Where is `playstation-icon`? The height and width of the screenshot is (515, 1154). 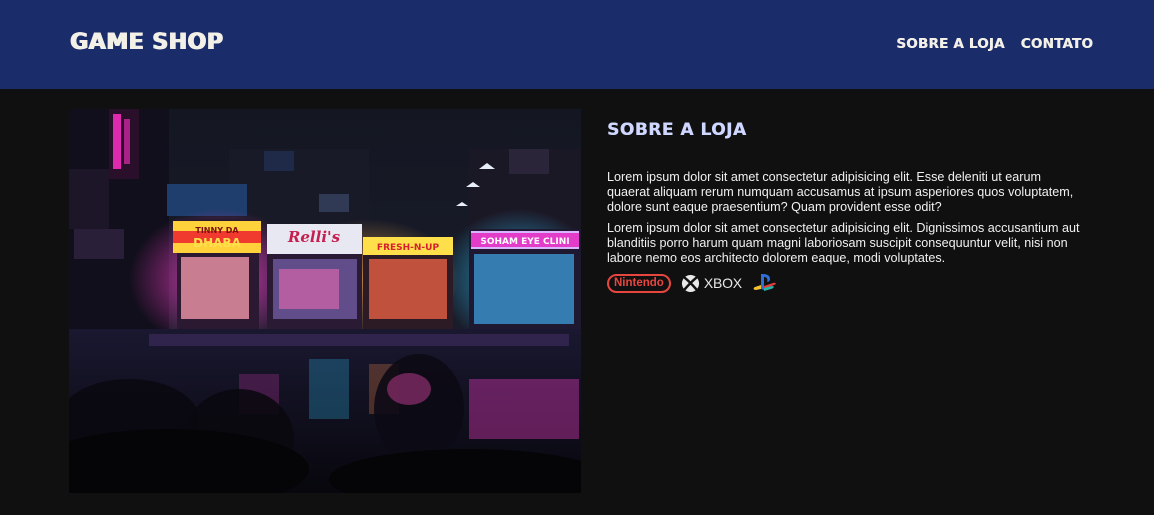
playstation-icon is located at coordinates (764, 282).